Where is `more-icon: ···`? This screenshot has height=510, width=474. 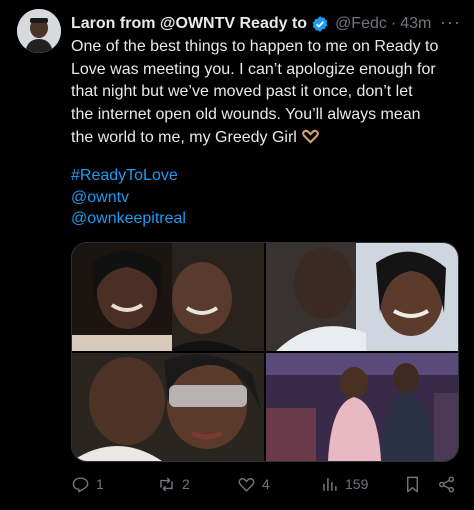
more-icon: ··· is located at coordinates (450, 22).